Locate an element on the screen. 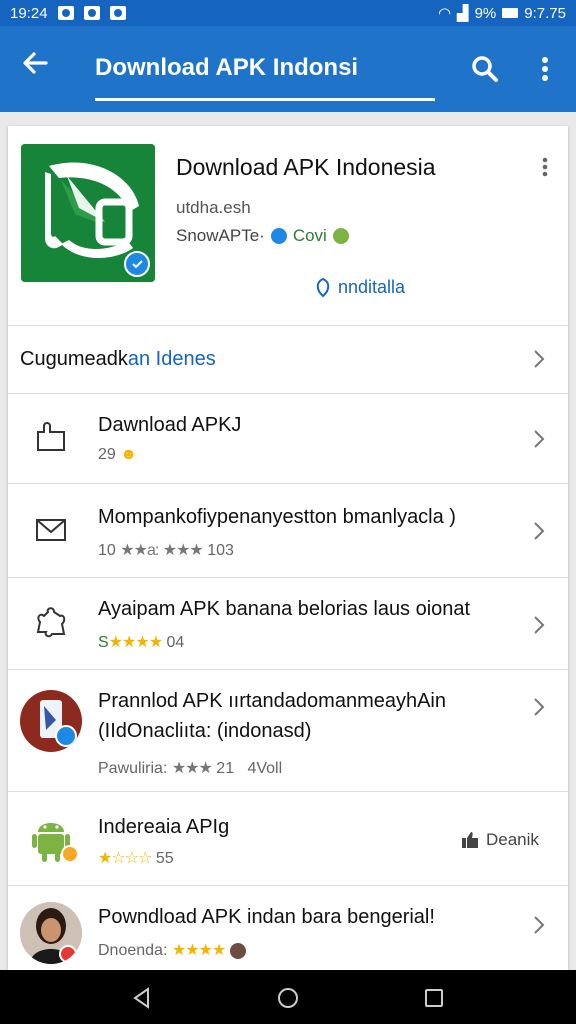  list-item-subtitle: Dnoenda: ★★★★ is located at coordinates (172, 950).